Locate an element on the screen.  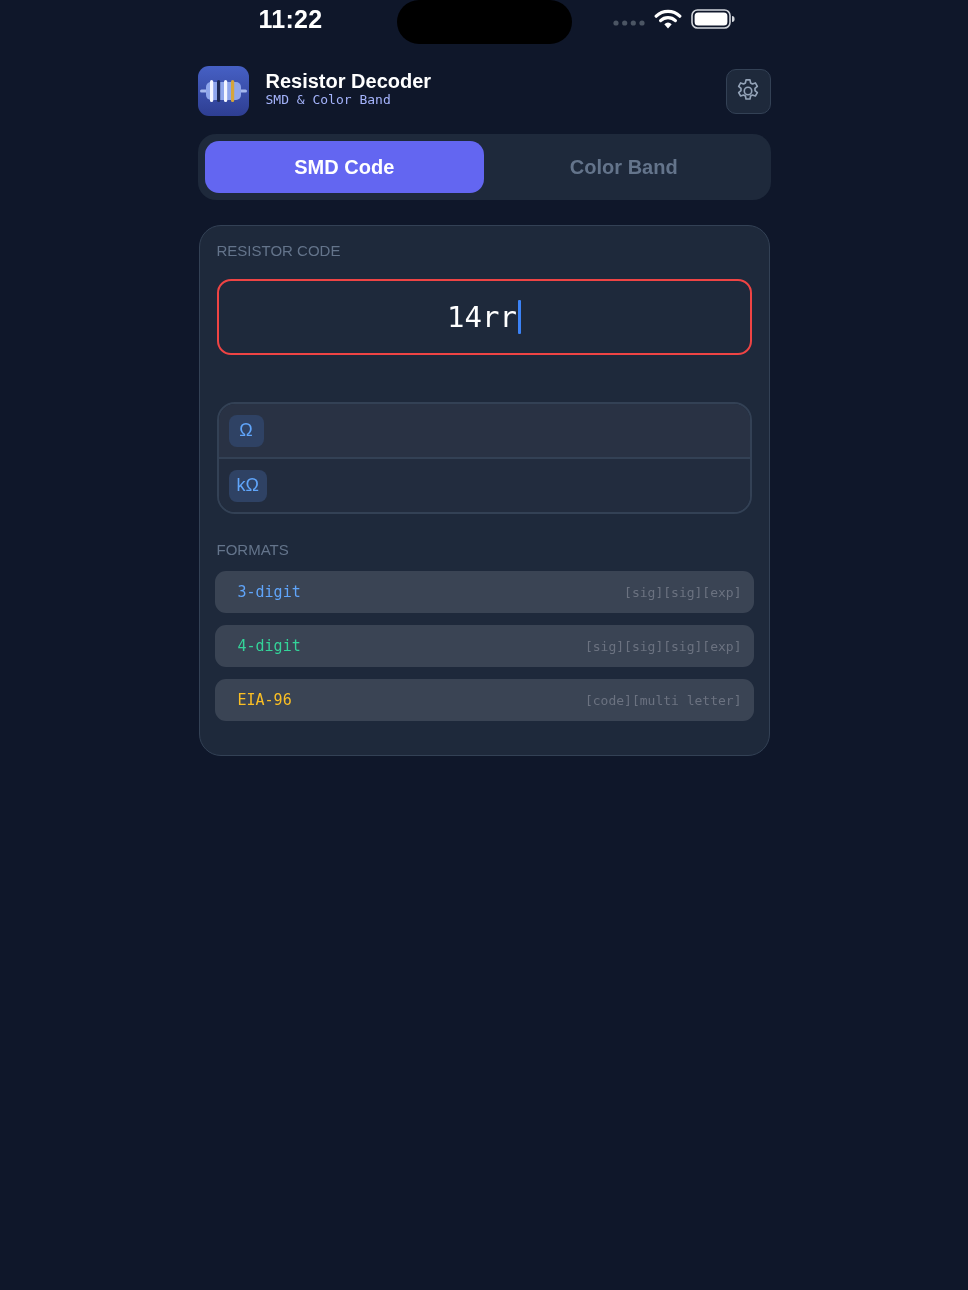
format-name: 4-digit is located at coordinates (269, 646).